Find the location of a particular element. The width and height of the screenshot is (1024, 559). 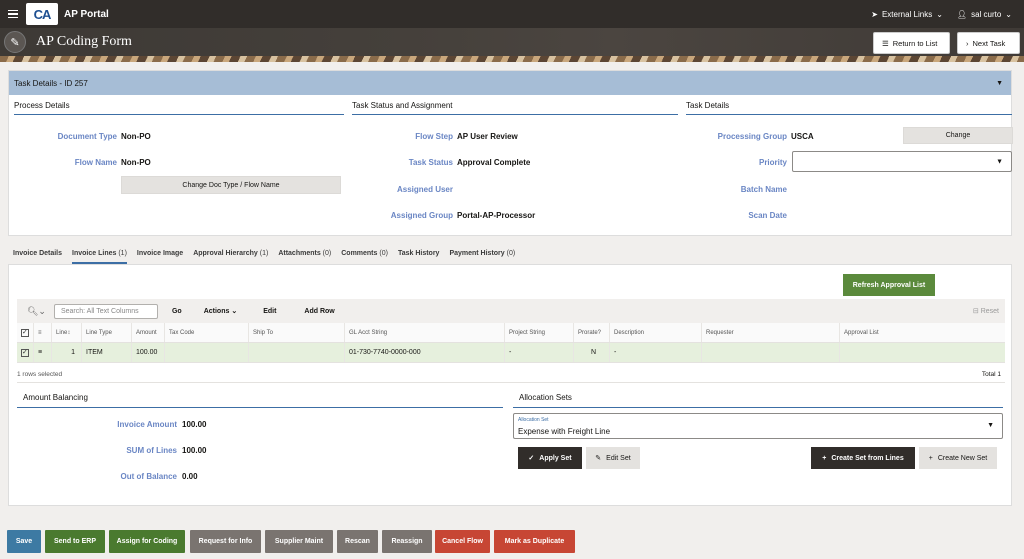

batch-name-label: Batch Name is located at coordinates (763, 189).